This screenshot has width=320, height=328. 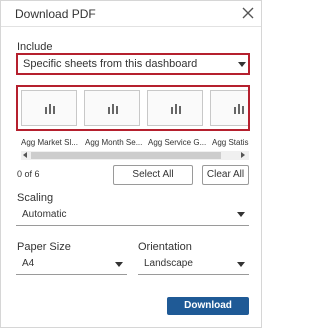 I want to click on include-selected-value: Specific sheets from this dashboard, so click(x=110, y=64).